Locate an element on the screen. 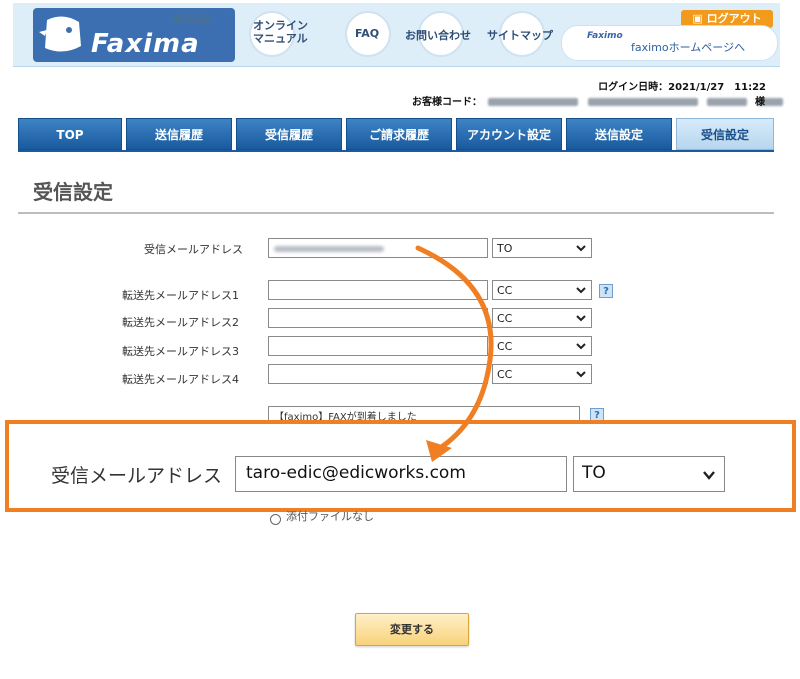 The height and width of the screenshot is (679, 800). page-title: 受信設定 is located at coordinates (73, 192).